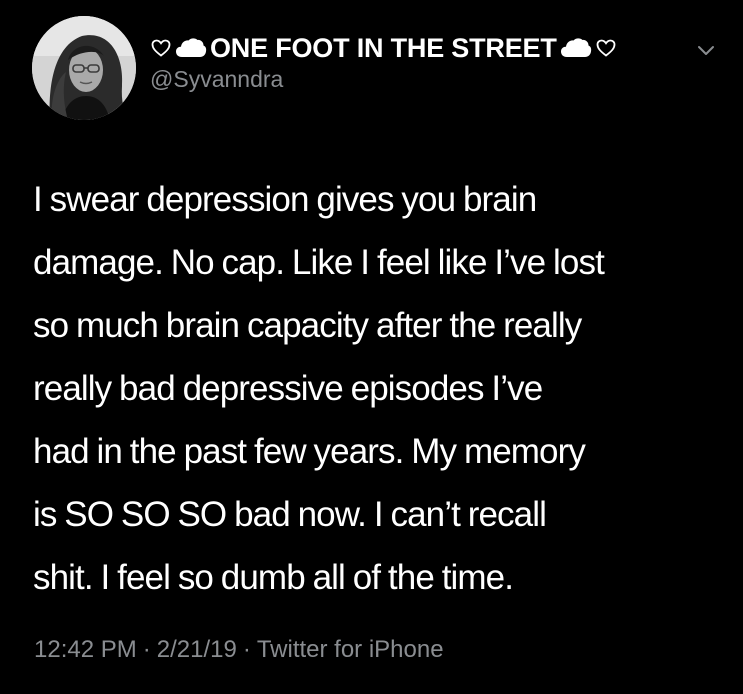 This screenshot has height=694, width=743. What do you see at coordinates (350, 649) in the screenshot?
I see `tweet-source: Twitter for iPhone` at bounding box center [350, 649].